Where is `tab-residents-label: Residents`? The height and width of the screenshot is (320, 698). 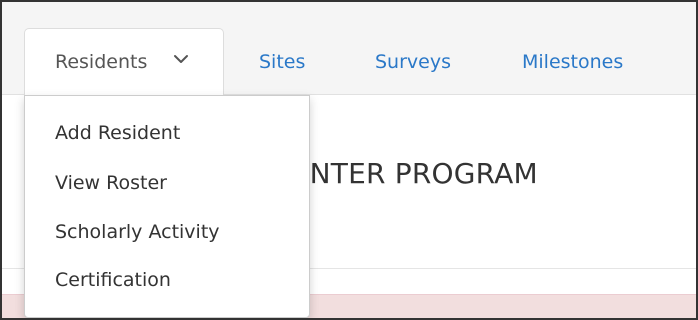 tab-residents-label: Residents is located at coordinates (101, 62).